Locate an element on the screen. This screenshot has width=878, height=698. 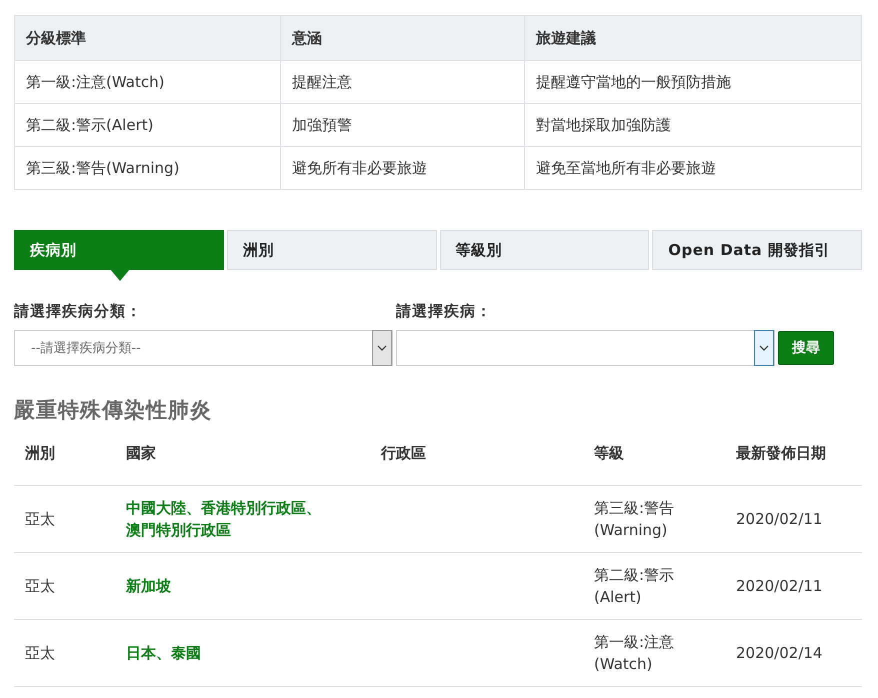
country-link: 中國大陸、香港特別行政區、澳門特別行政區 is located at coordinates (228, 519).